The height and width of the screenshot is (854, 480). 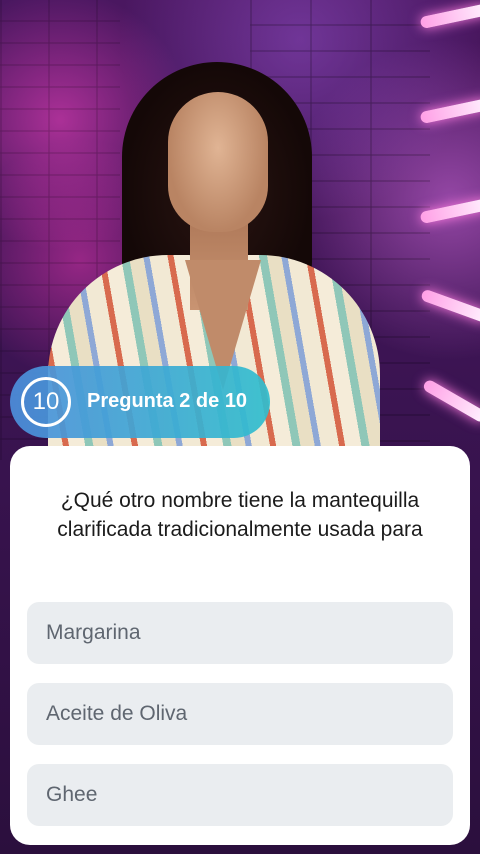 I want to click on countdown-timer: 10, so click(x=46, y=402).